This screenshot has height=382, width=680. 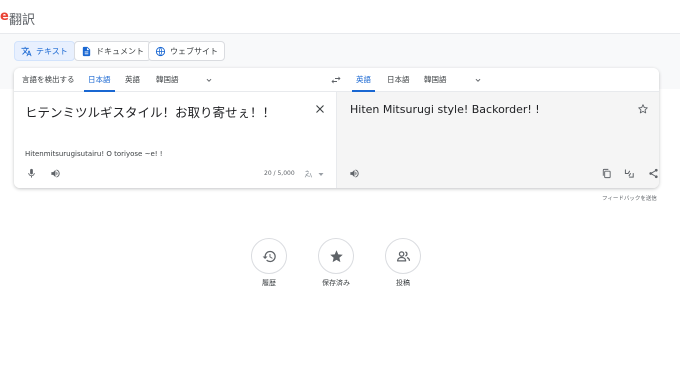 I want to click on saved-circle, so click(x=336, y=256).